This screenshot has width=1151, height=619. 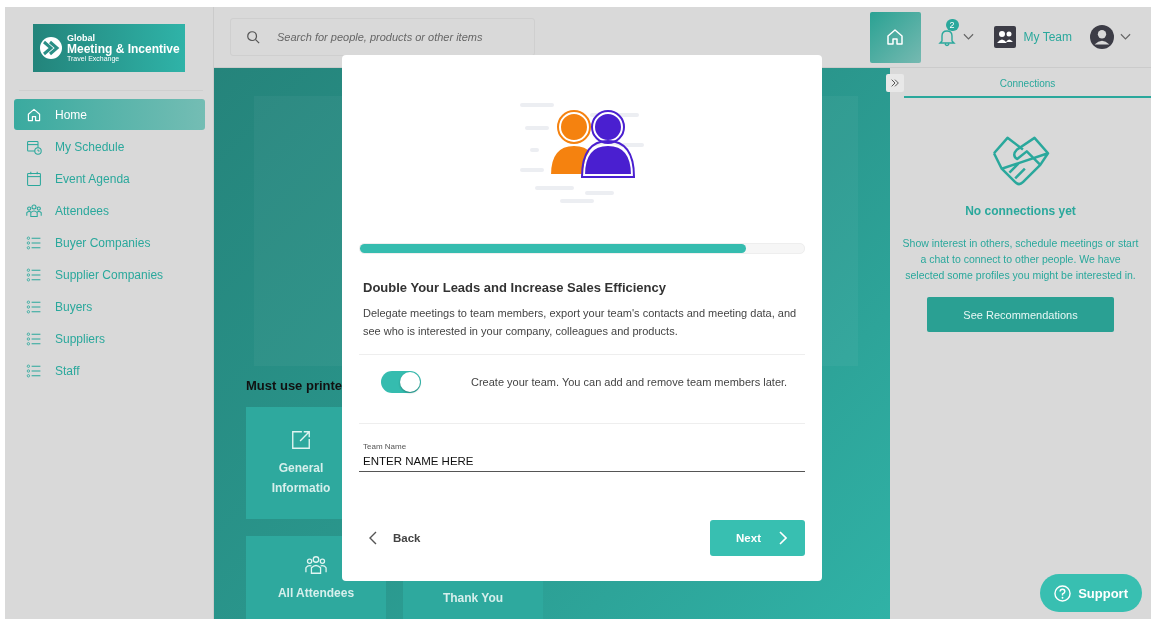 What do you see at coordinates (952, 25) in the screenshot?
I see `notification-badge: 2` at bounding box center [952, 25].